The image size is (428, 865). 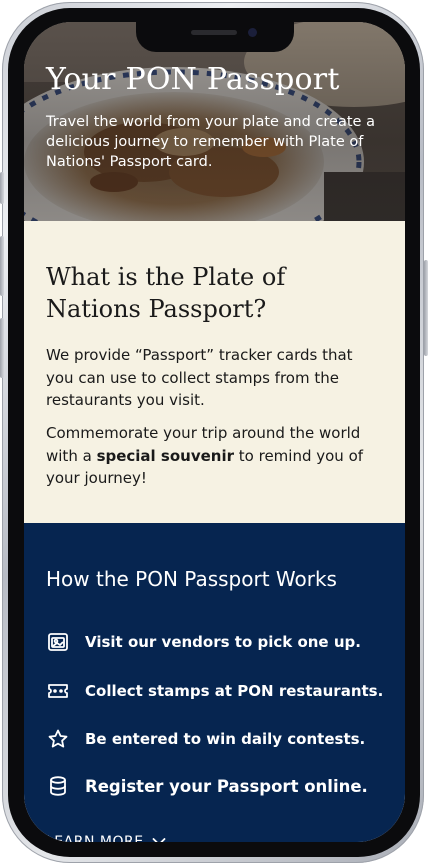 What do you see at coordinates (165, 455) in the screenshot?
I see `special-souvenir-text: special souvenir` at bounding box center [165, 455].